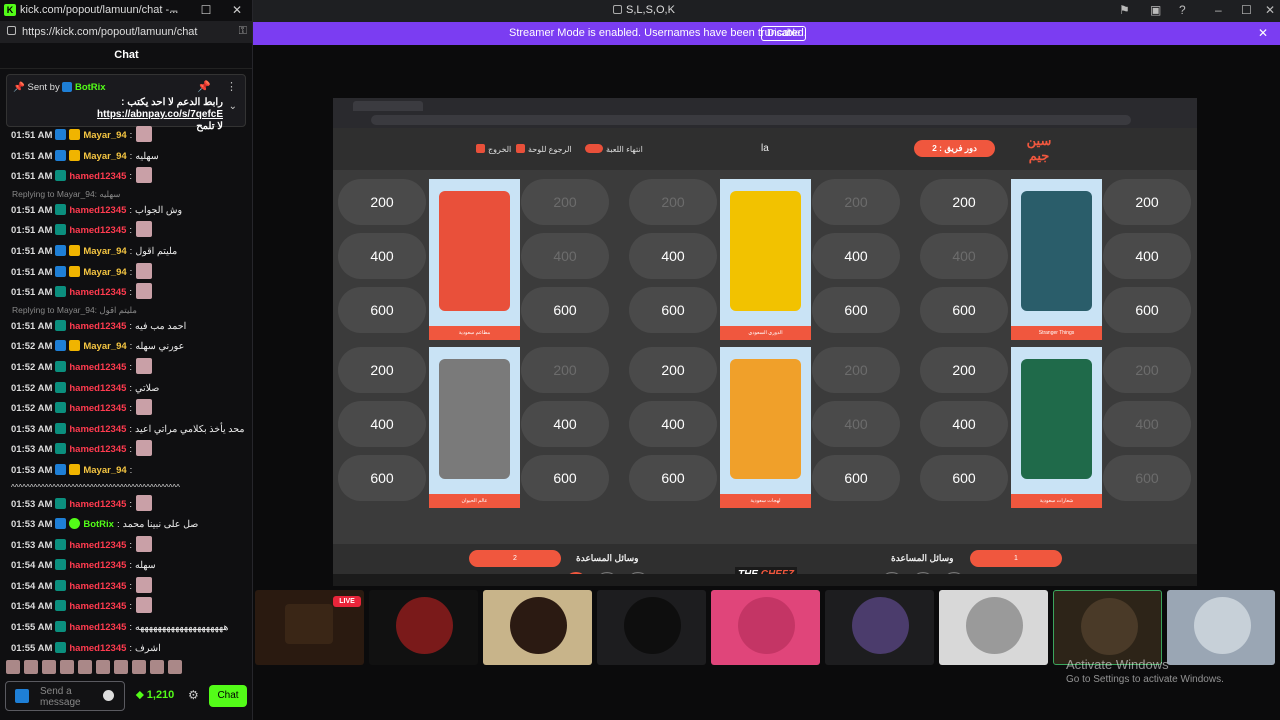 The image size is (1280, 720). Describe the element at coordinates (233, 106) in the screenshot. I see `chevron-down-icon: ⌄` at that location.